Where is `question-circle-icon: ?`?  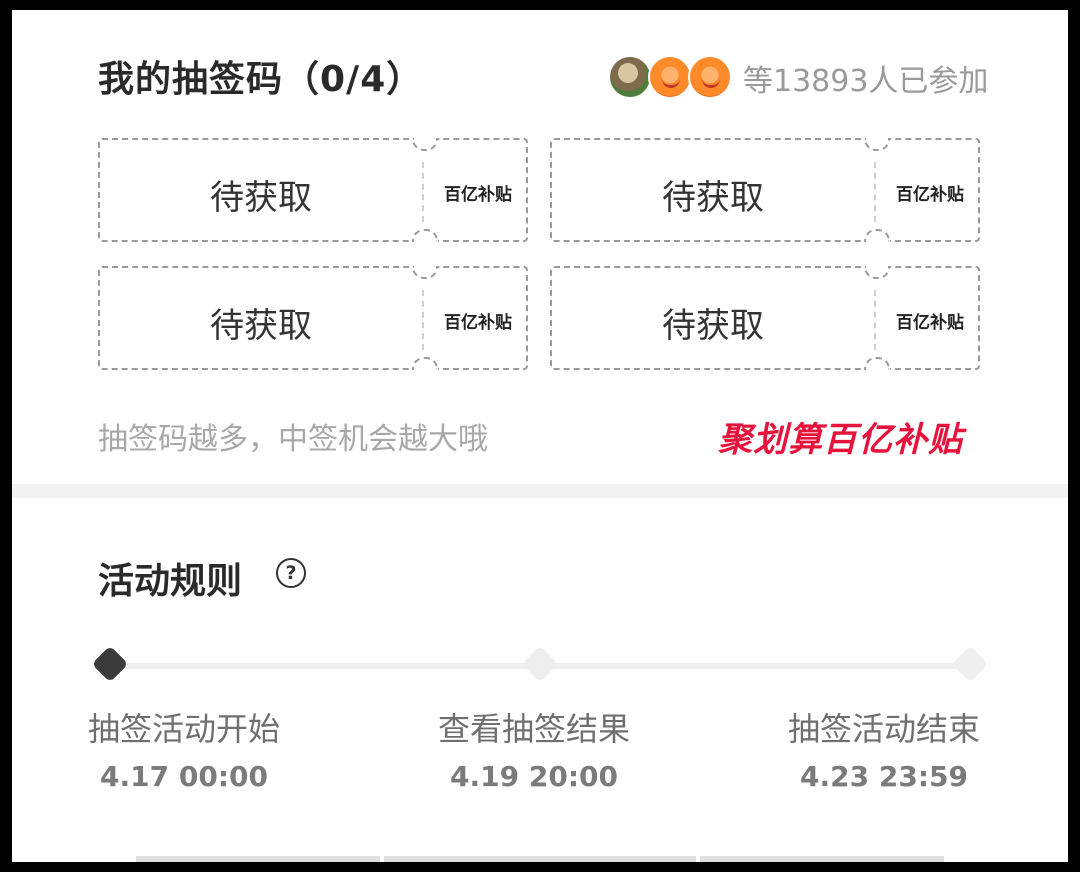
question-circle-icon: ? is located at coordinates (291, 573).